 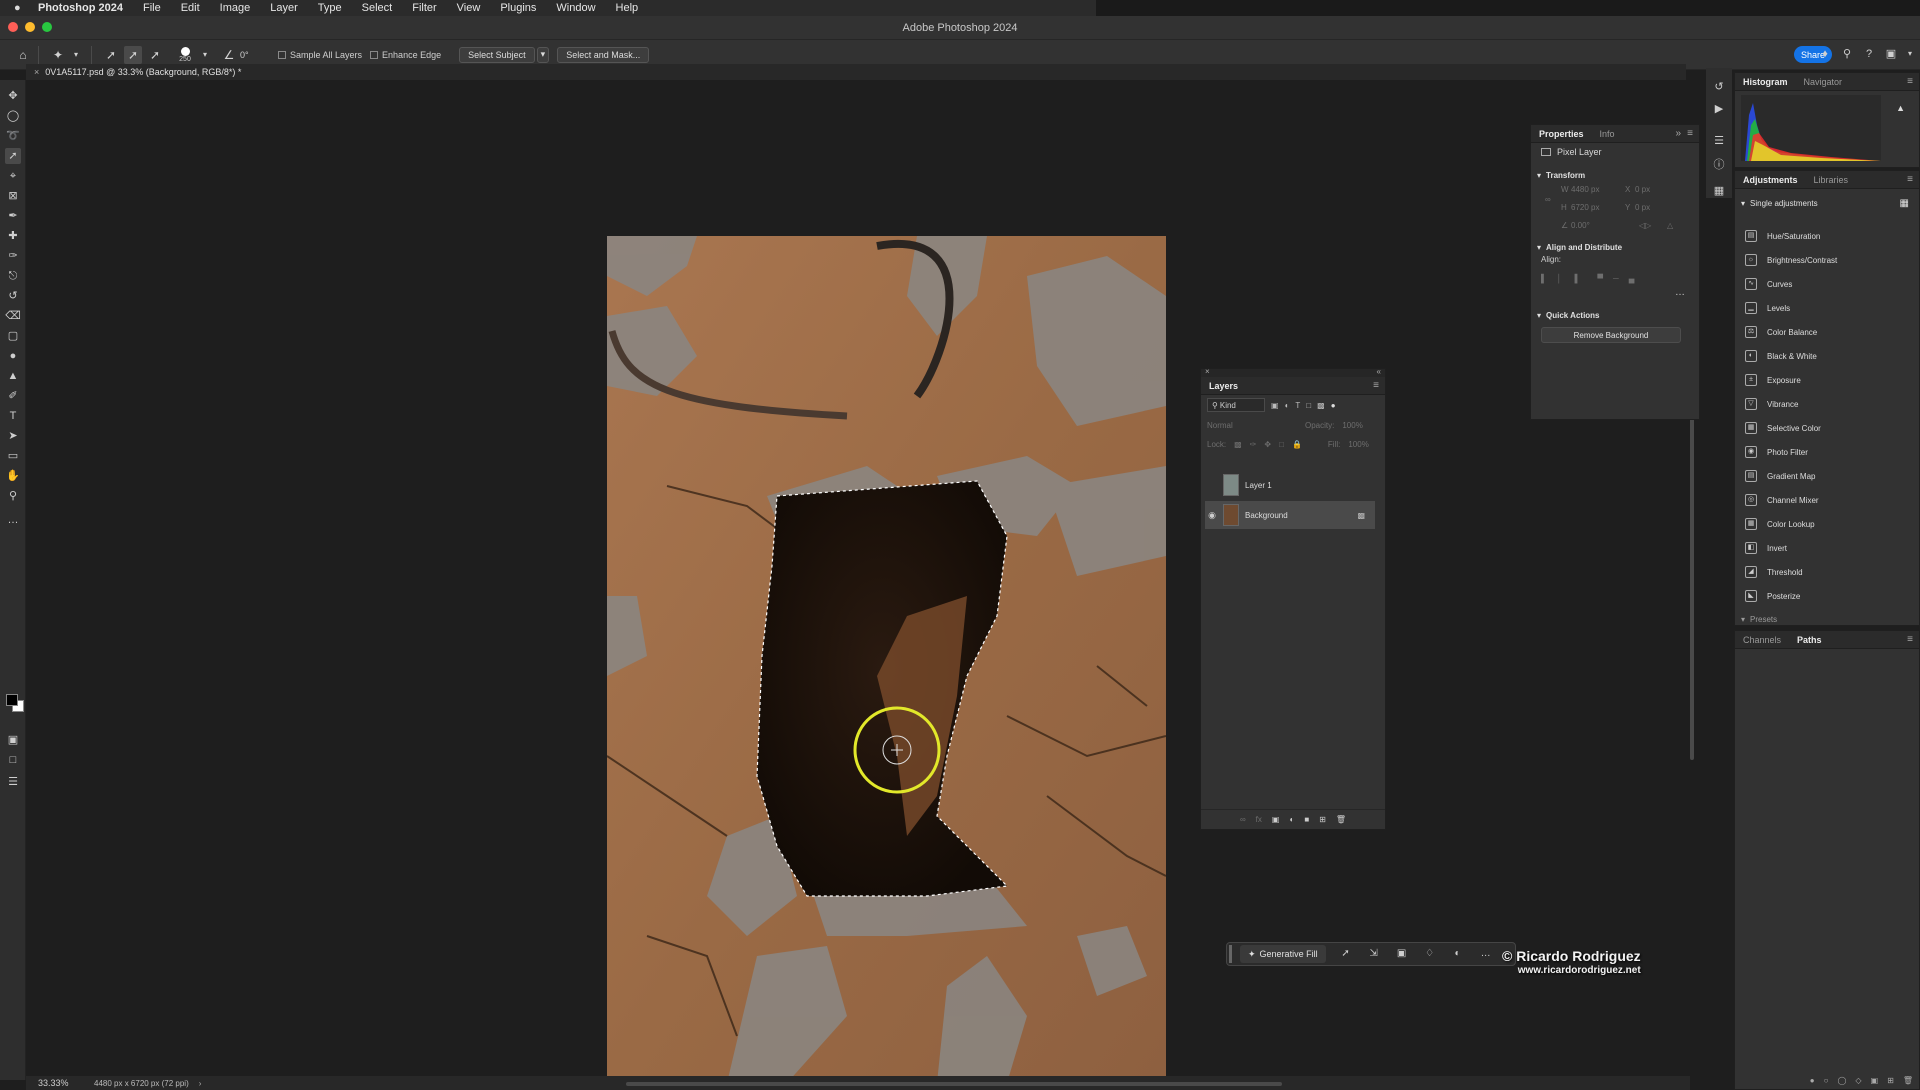 What do you see at coordinates (518, 8) in the screenshot?
I see `menu-plugins: Plugins` at bounding box center [518, 8].